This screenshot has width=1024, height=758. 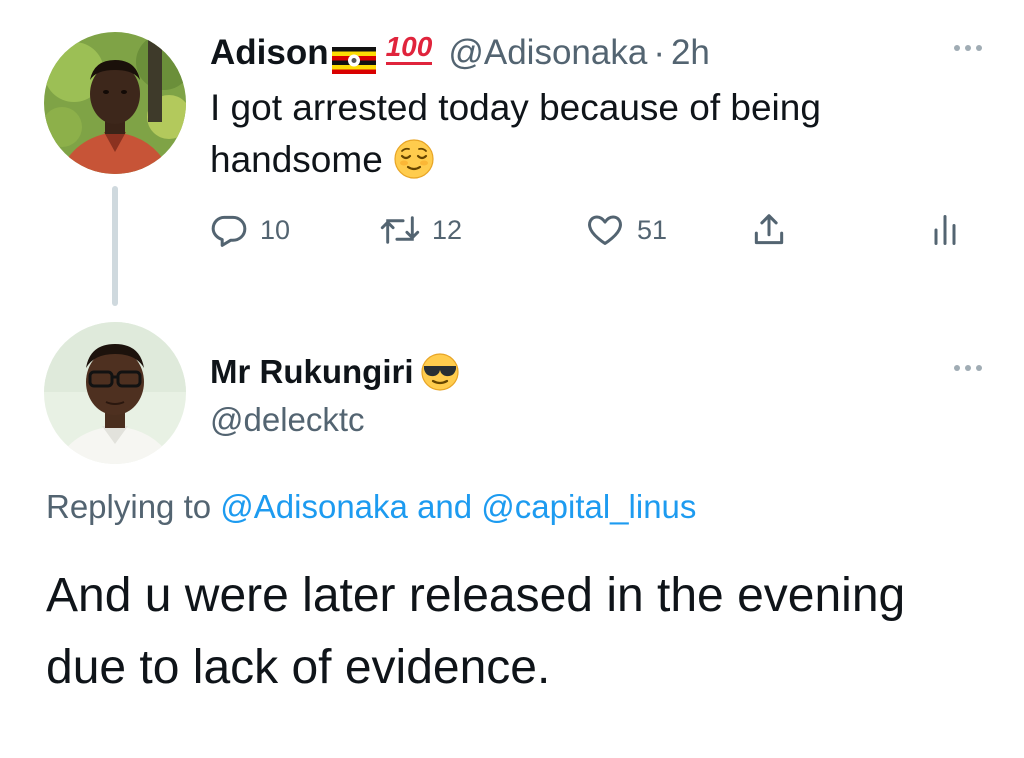 I want to click on like-count: 51, so click(x=652, y=229).